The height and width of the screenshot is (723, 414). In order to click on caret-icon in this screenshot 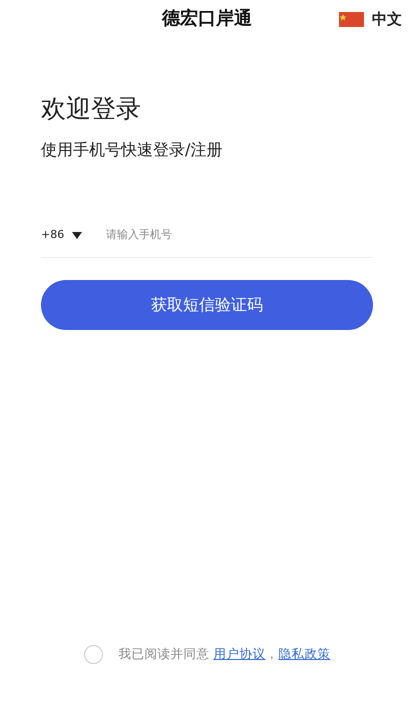, I will do `click(77, 235)`.